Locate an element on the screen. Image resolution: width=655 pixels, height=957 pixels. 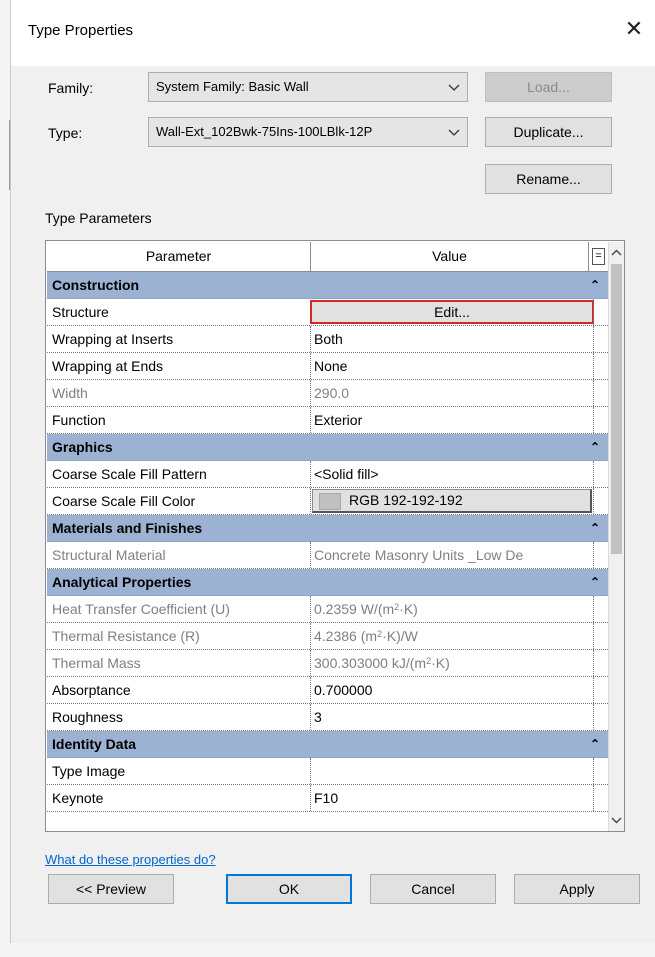
param-row-width: Width 290.0 is located at coordinates (327, 393).